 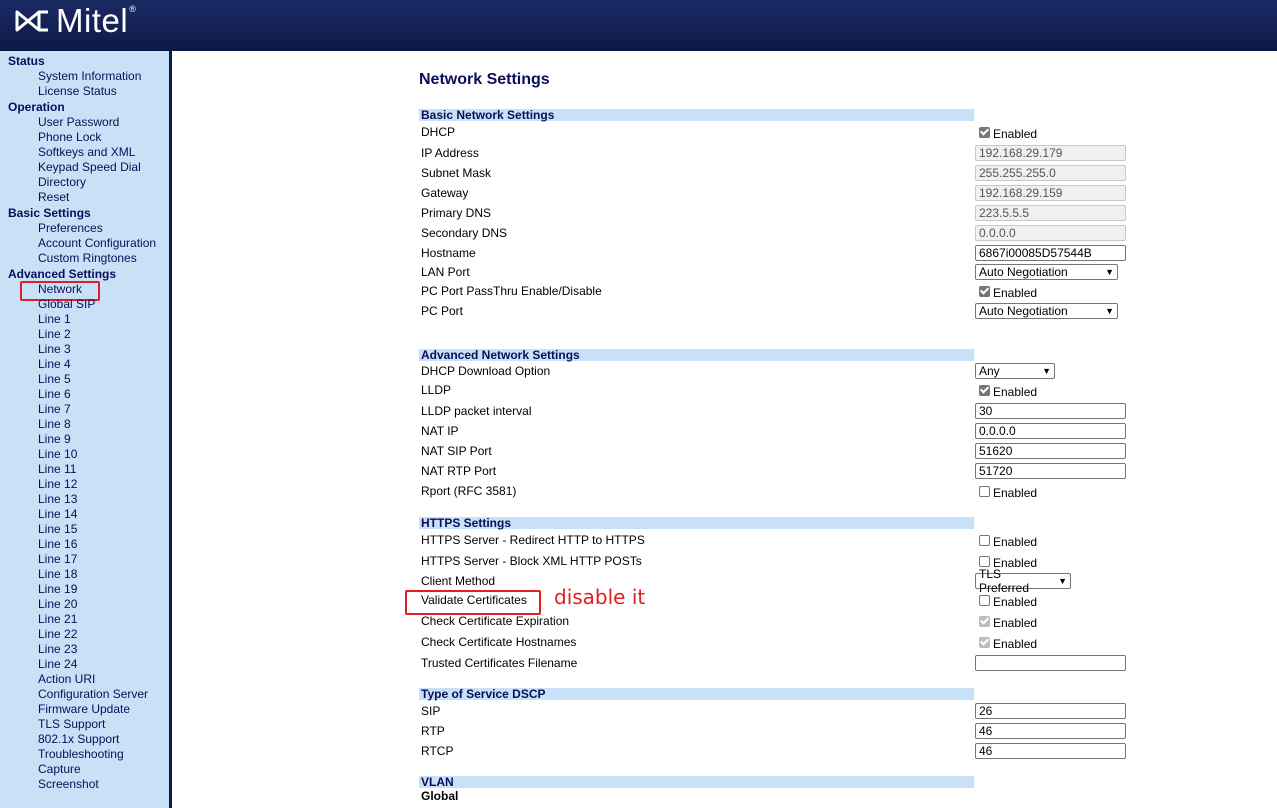 What do you see at coordinates (1008, 492) in the screenshot?
I see `rport-checkbox-wrap: Enabled` at bounding box center [1008, 492].